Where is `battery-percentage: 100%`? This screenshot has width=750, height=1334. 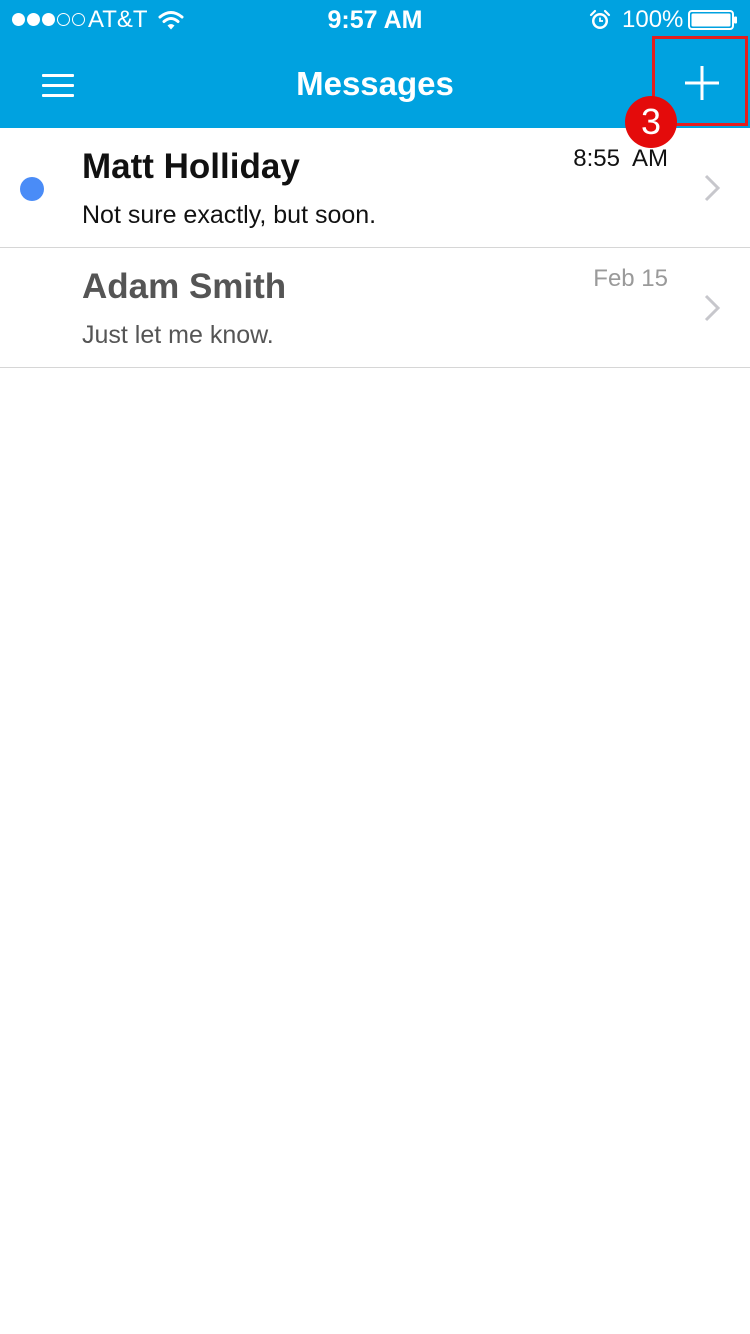
battery-percentage: 100% is located at coordinates (653, 19).